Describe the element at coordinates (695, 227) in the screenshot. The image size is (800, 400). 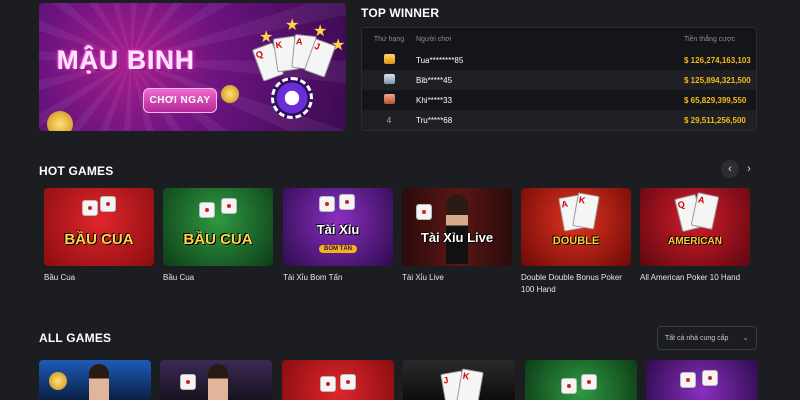
I see `game-thumbnail: Q A AMERICAN` at that location.